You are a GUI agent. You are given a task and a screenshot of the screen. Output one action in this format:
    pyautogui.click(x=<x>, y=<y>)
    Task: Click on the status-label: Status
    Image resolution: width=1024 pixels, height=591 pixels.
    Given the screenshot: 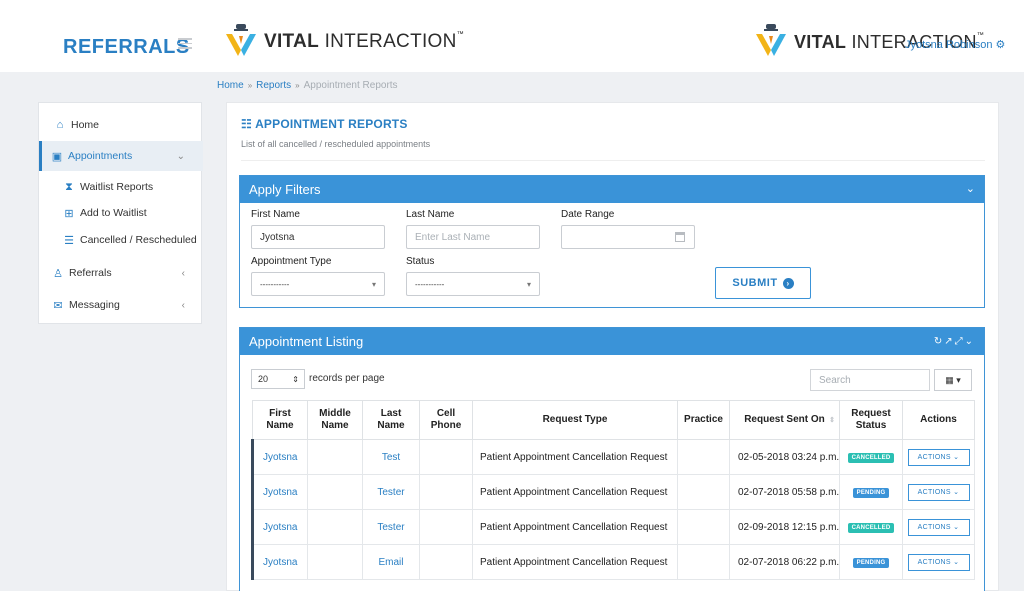 What is the action you would take?
    pyautogui.click(x=420, y=261)
    